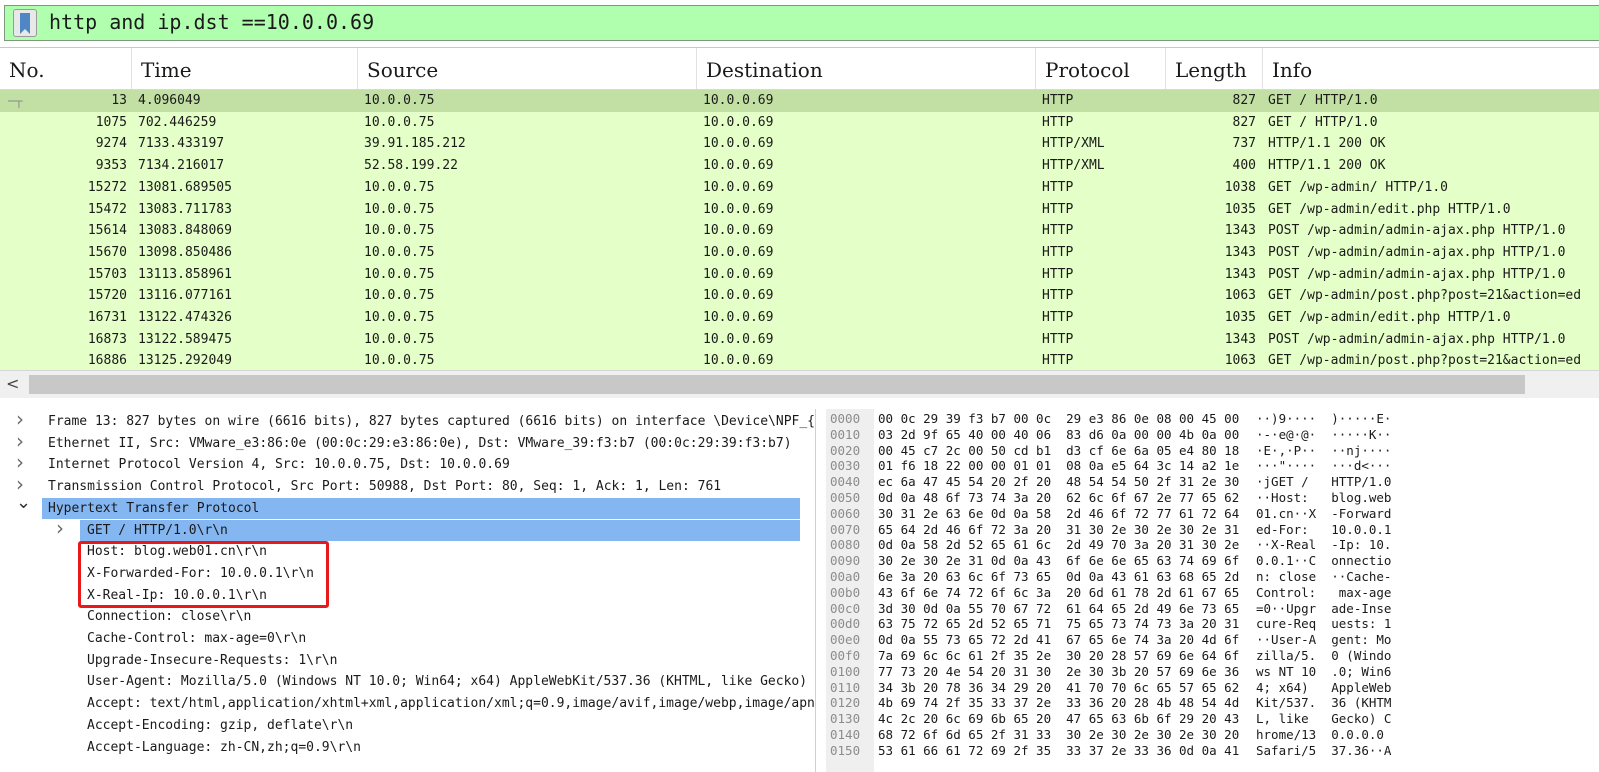 Image resolution: width=1599 pixels, height=772 pixels. What do you see at coordinates (407, 617) in the screenshot?
I see `detail-row: Connection: close\r\n` at bounding box center [407, 617].